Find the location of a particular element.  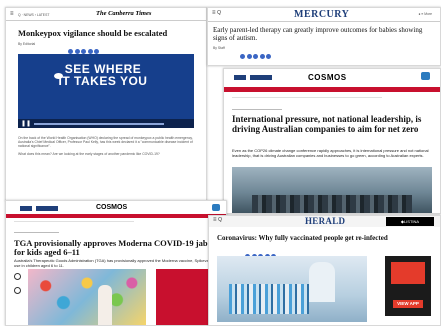

photo-people is located at coordinates (332, 204).